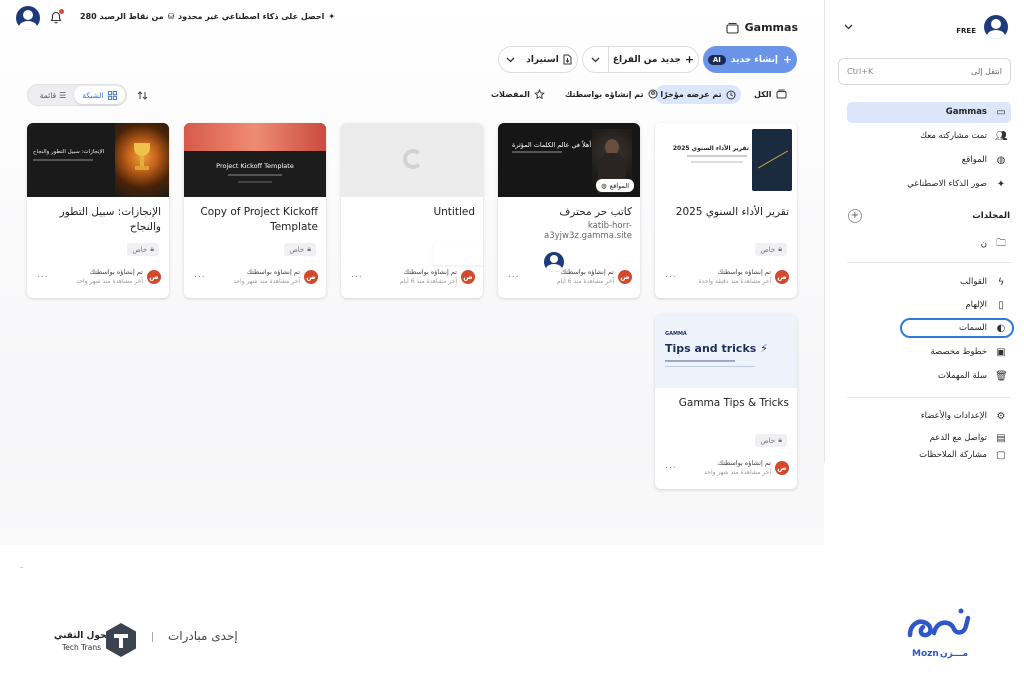  I want to click on sidebar-folder-item: ن 🗀︎, so click(929, 244).